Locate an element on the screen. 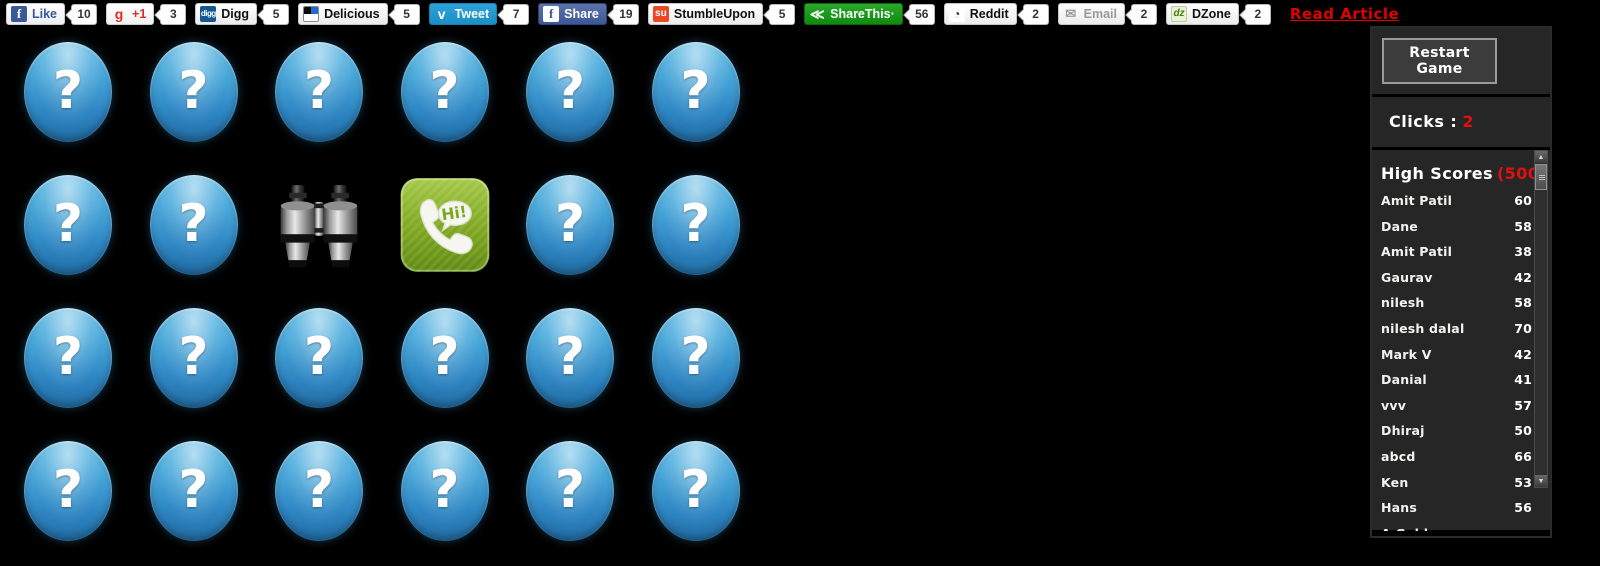 This screenshot has width=1600, height=566. score-row: Ken 53 is located at coordinates (1456, 488).